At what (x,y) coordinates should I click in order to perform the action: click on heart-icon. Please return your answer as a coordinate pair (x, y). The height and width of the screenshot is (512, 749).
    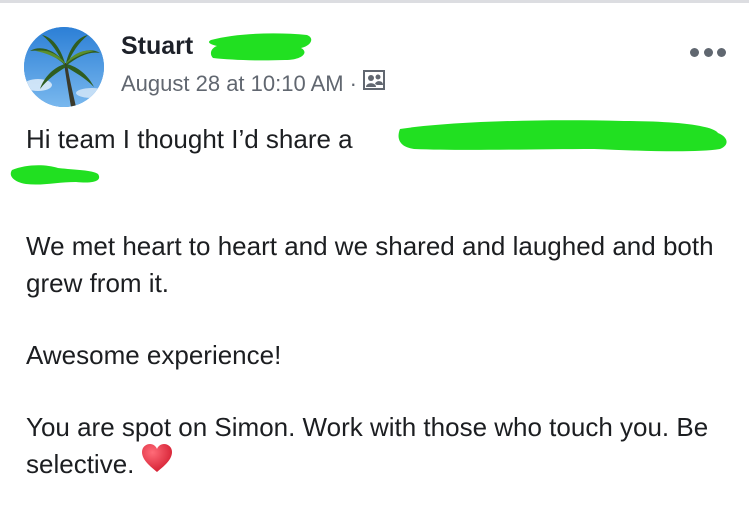
    Looking at the image, I should click on (157, 463).